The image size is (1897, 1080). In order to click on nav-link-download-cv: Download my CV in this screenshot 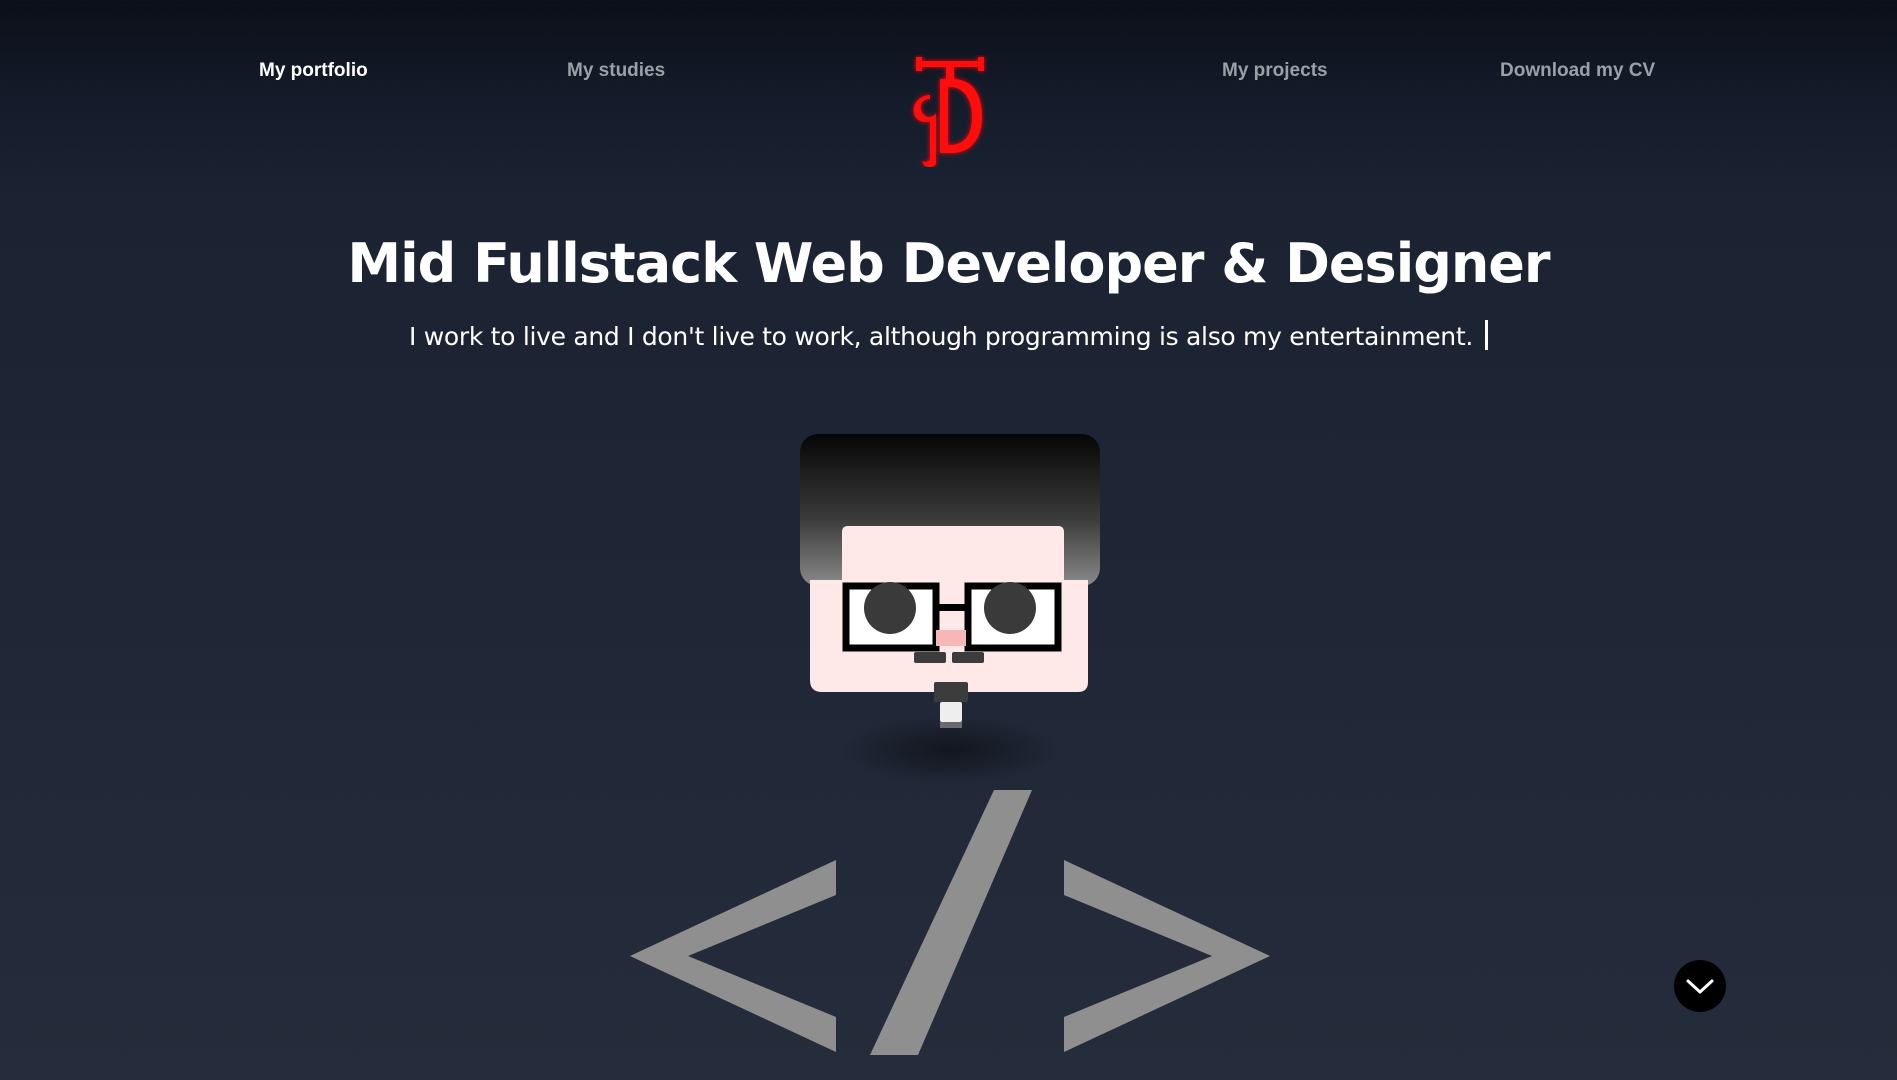, I will do `click(1577, 71)`.